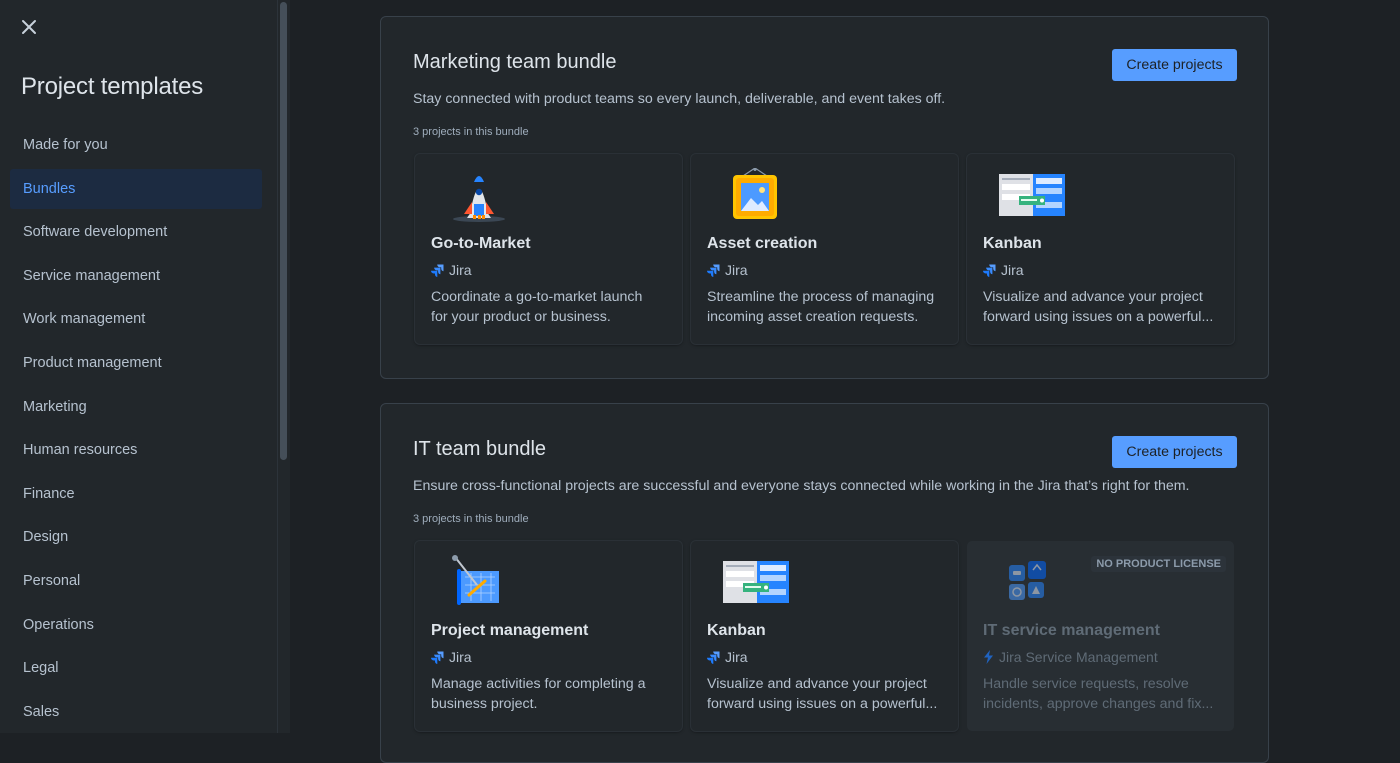 This screenshot has height=763, width=1400. Describe the element at coordinates (755, 193) in the screenshot. I see `picture-frame-icon` at that location.